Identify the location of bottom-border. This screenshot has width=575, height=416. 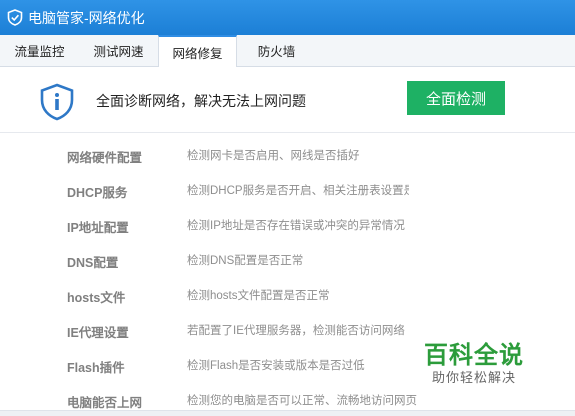
(287, 413).